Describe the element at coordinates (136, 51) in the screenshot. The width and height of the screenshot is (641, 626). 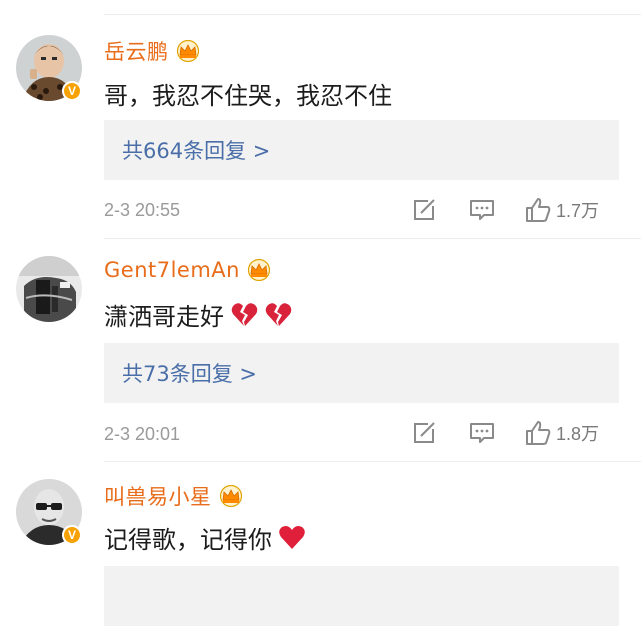
I see `username: 岳云鹏` at that location.